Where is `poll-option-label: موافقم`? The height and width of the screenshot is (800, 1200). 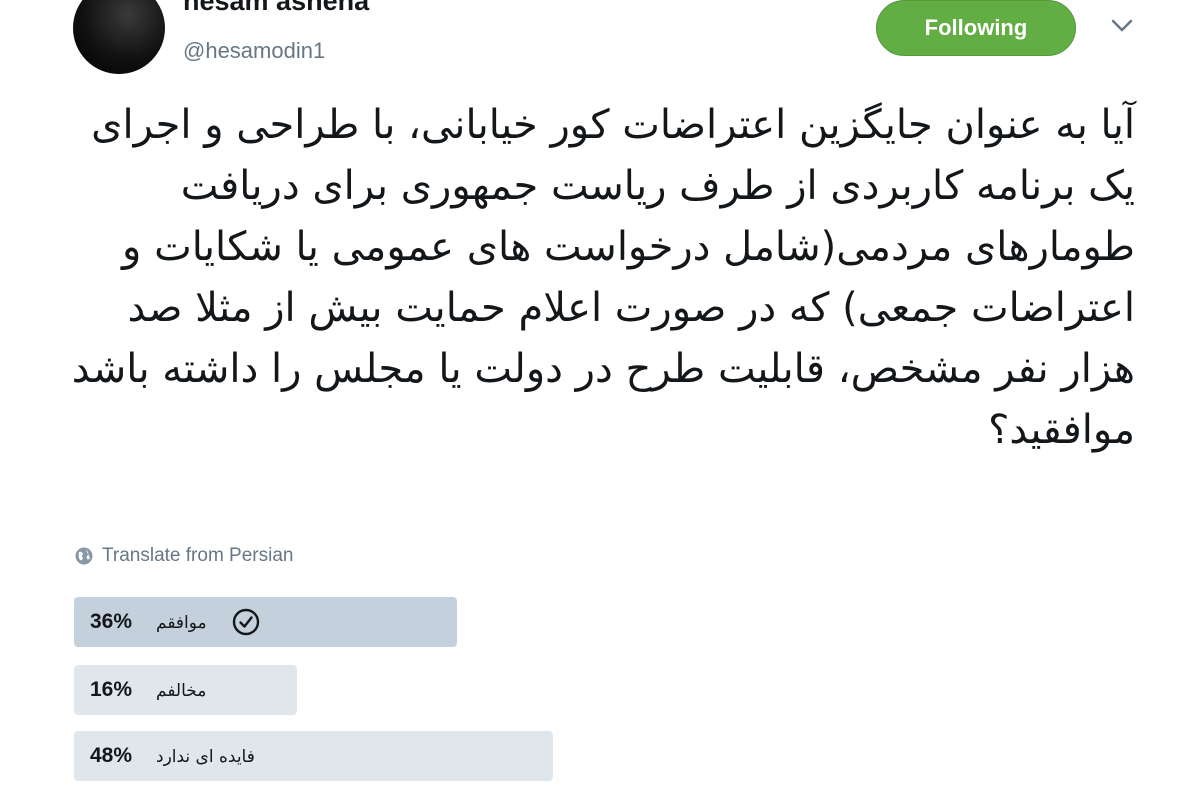
poll-option-label: موافقم is located at coordinates (181, 623).